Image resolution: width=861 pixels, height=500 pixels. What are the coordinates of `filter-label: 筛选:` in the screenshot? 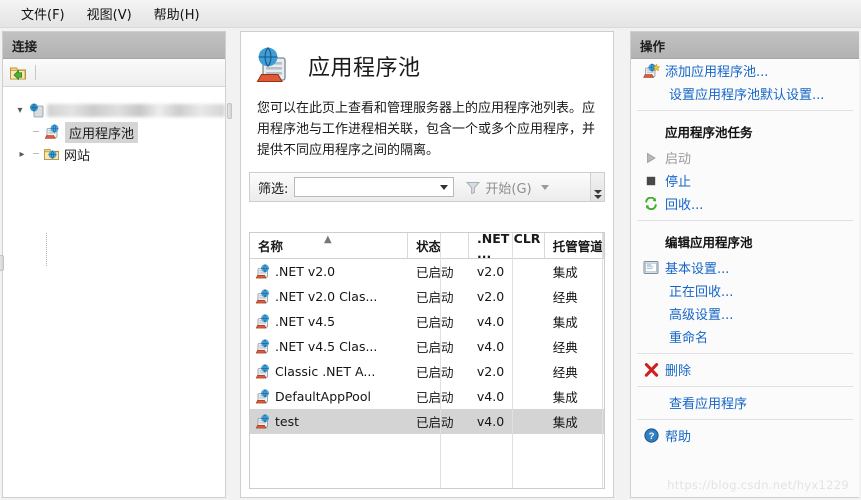 It's located at (273, 189).